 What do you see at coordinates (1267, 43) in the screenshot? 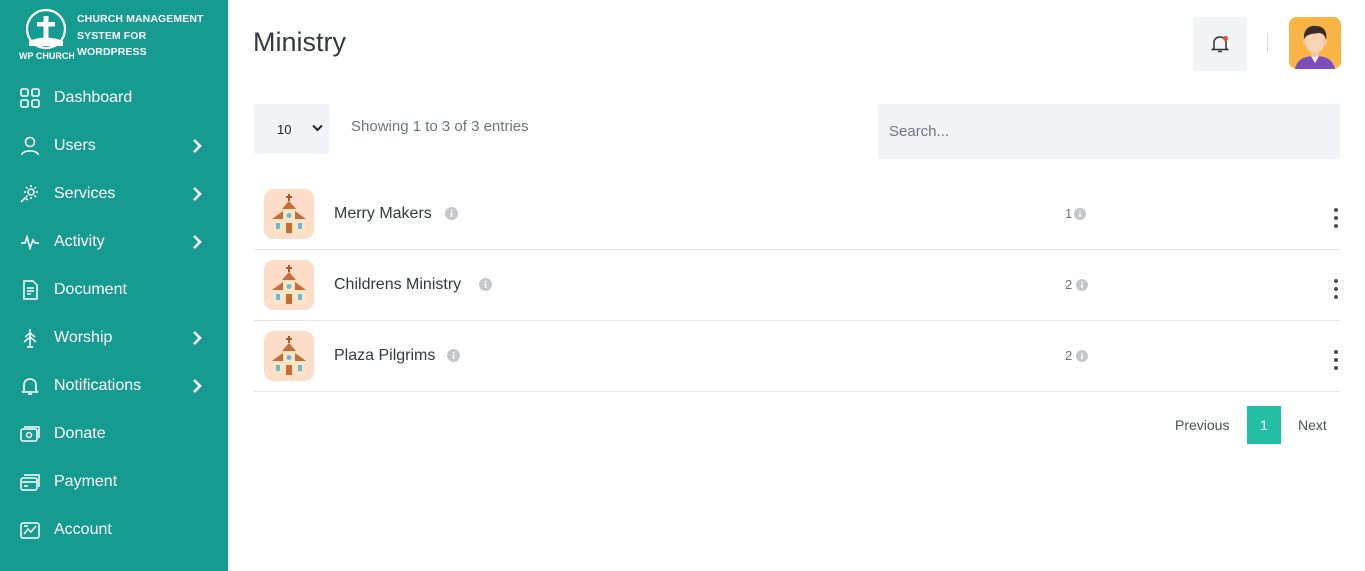
I see `header-divider` at bounding box center [1267, 43].